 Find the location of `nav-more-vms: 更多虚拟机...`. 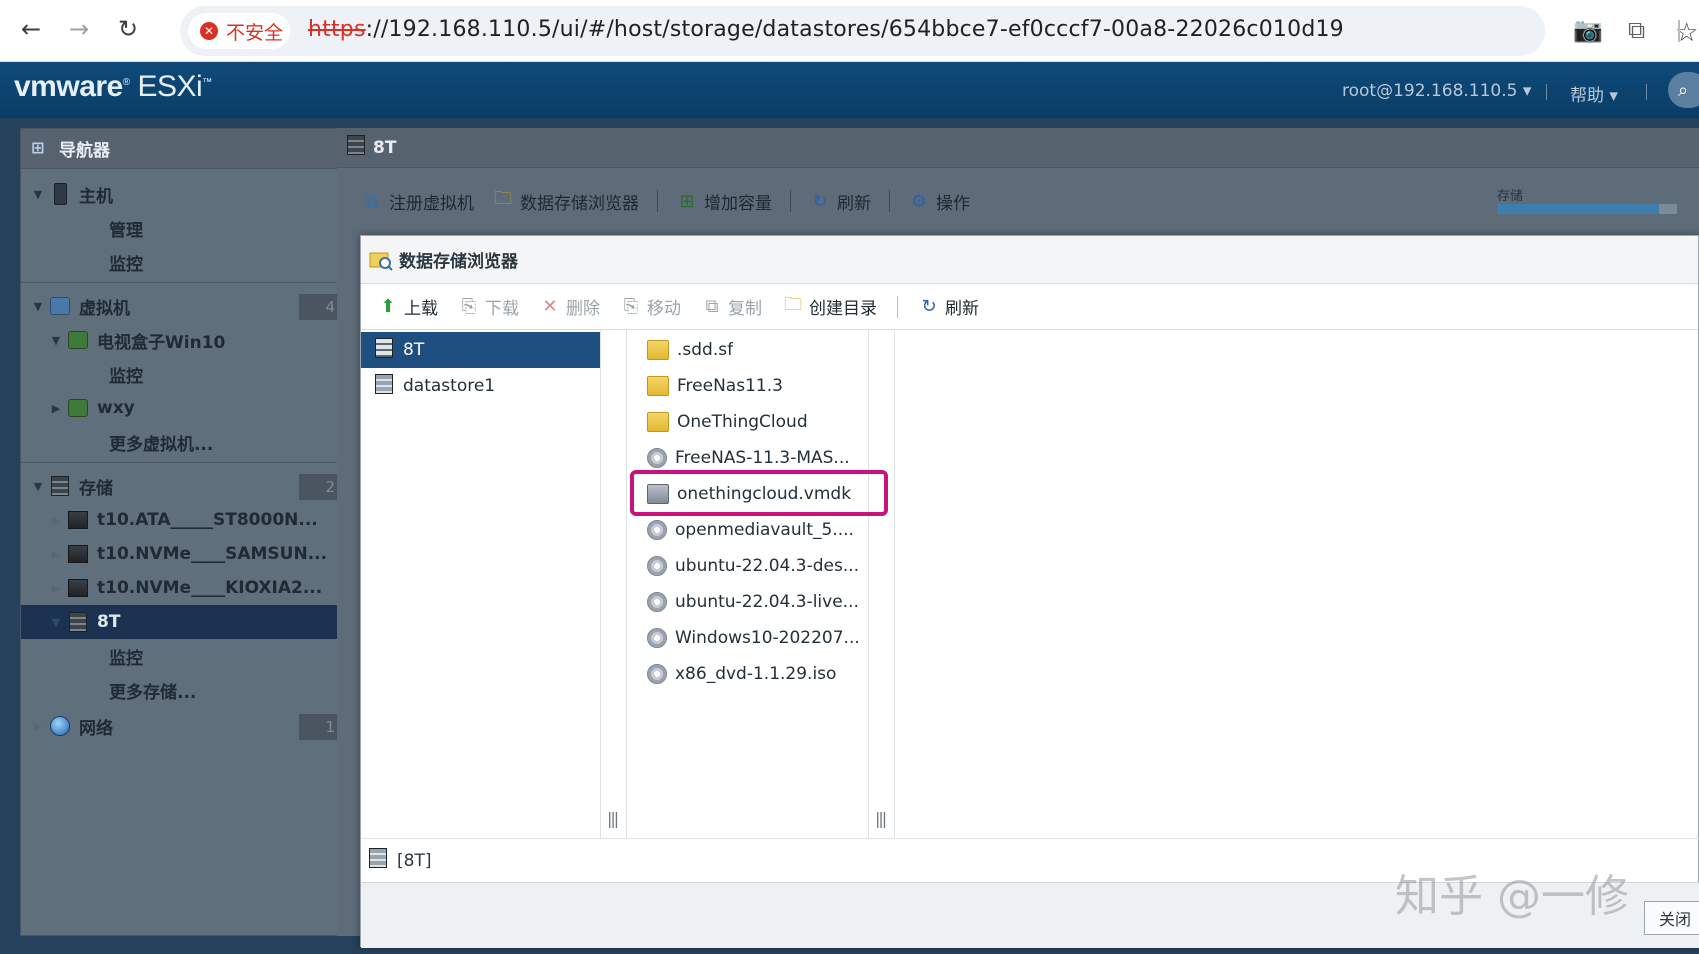

nav-more-vms: 更多虚拟机... is located at coordinates (186, 442).